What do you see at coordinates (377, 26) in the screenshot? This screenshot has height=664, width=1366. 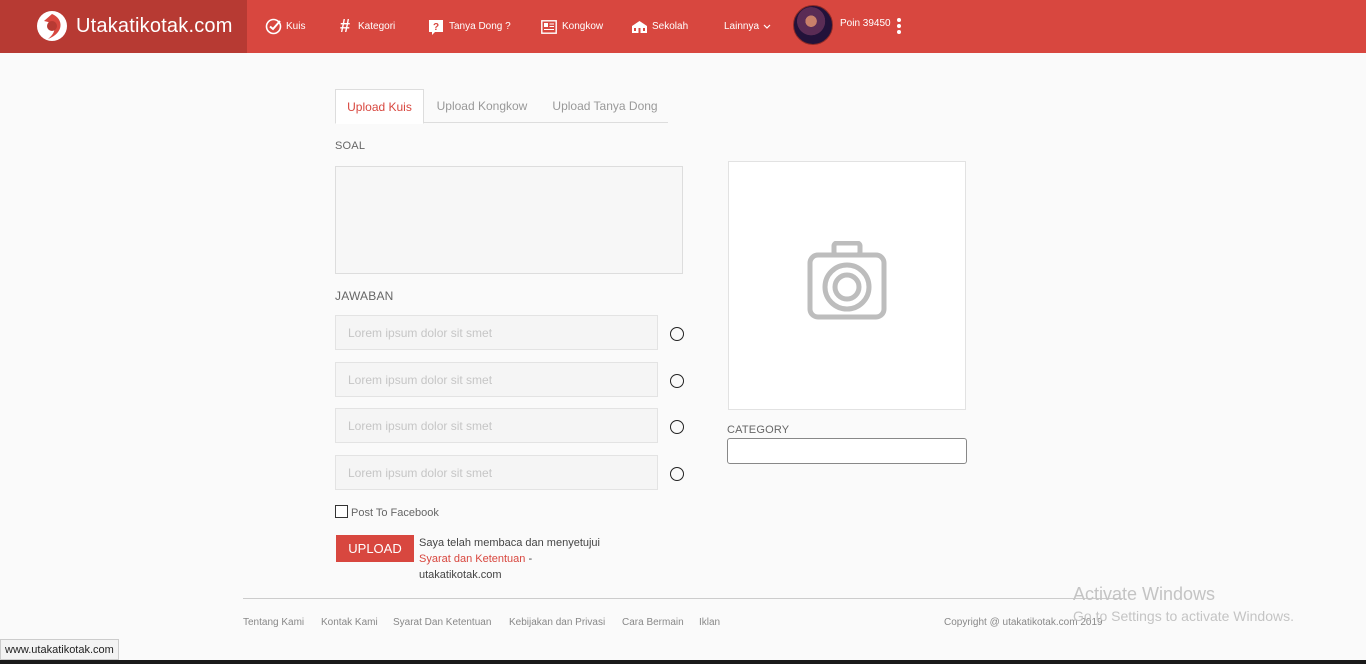 I see `nav-label: Kategori` at bounding box center [377, 26].